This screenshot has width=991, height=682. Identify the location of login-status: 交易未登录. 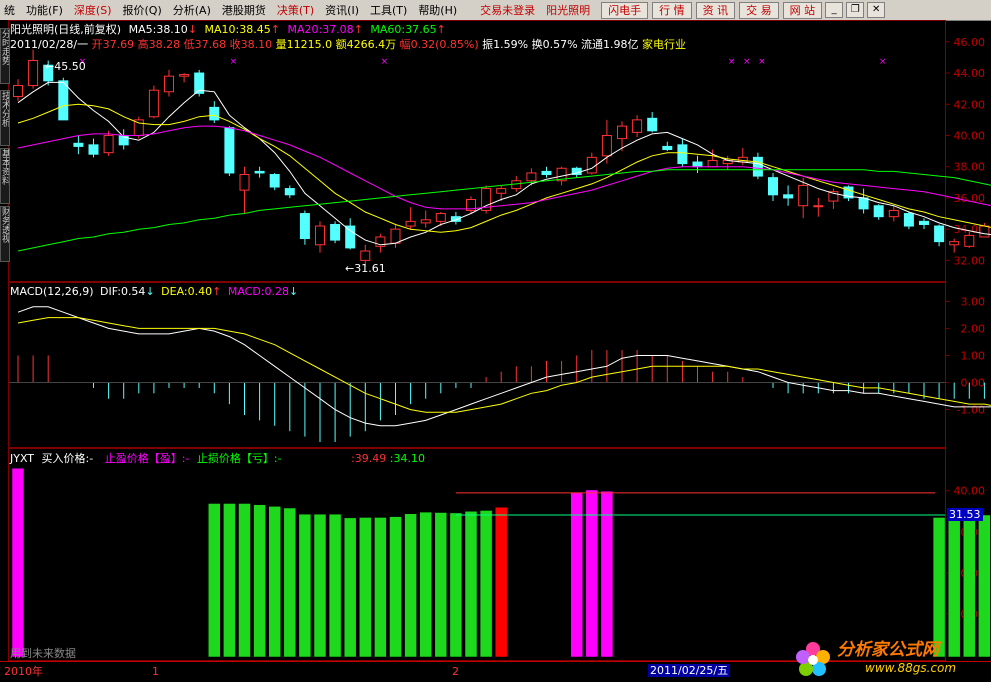
(507, 10).